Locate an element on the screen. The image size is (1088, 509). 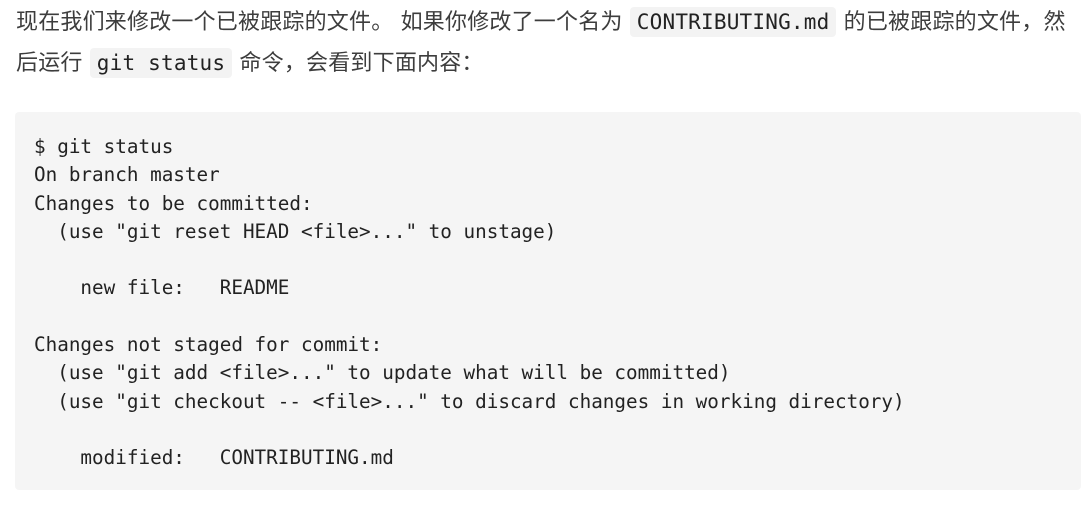
code-line: Changes to be committed: is located at coordinates (173, 203).